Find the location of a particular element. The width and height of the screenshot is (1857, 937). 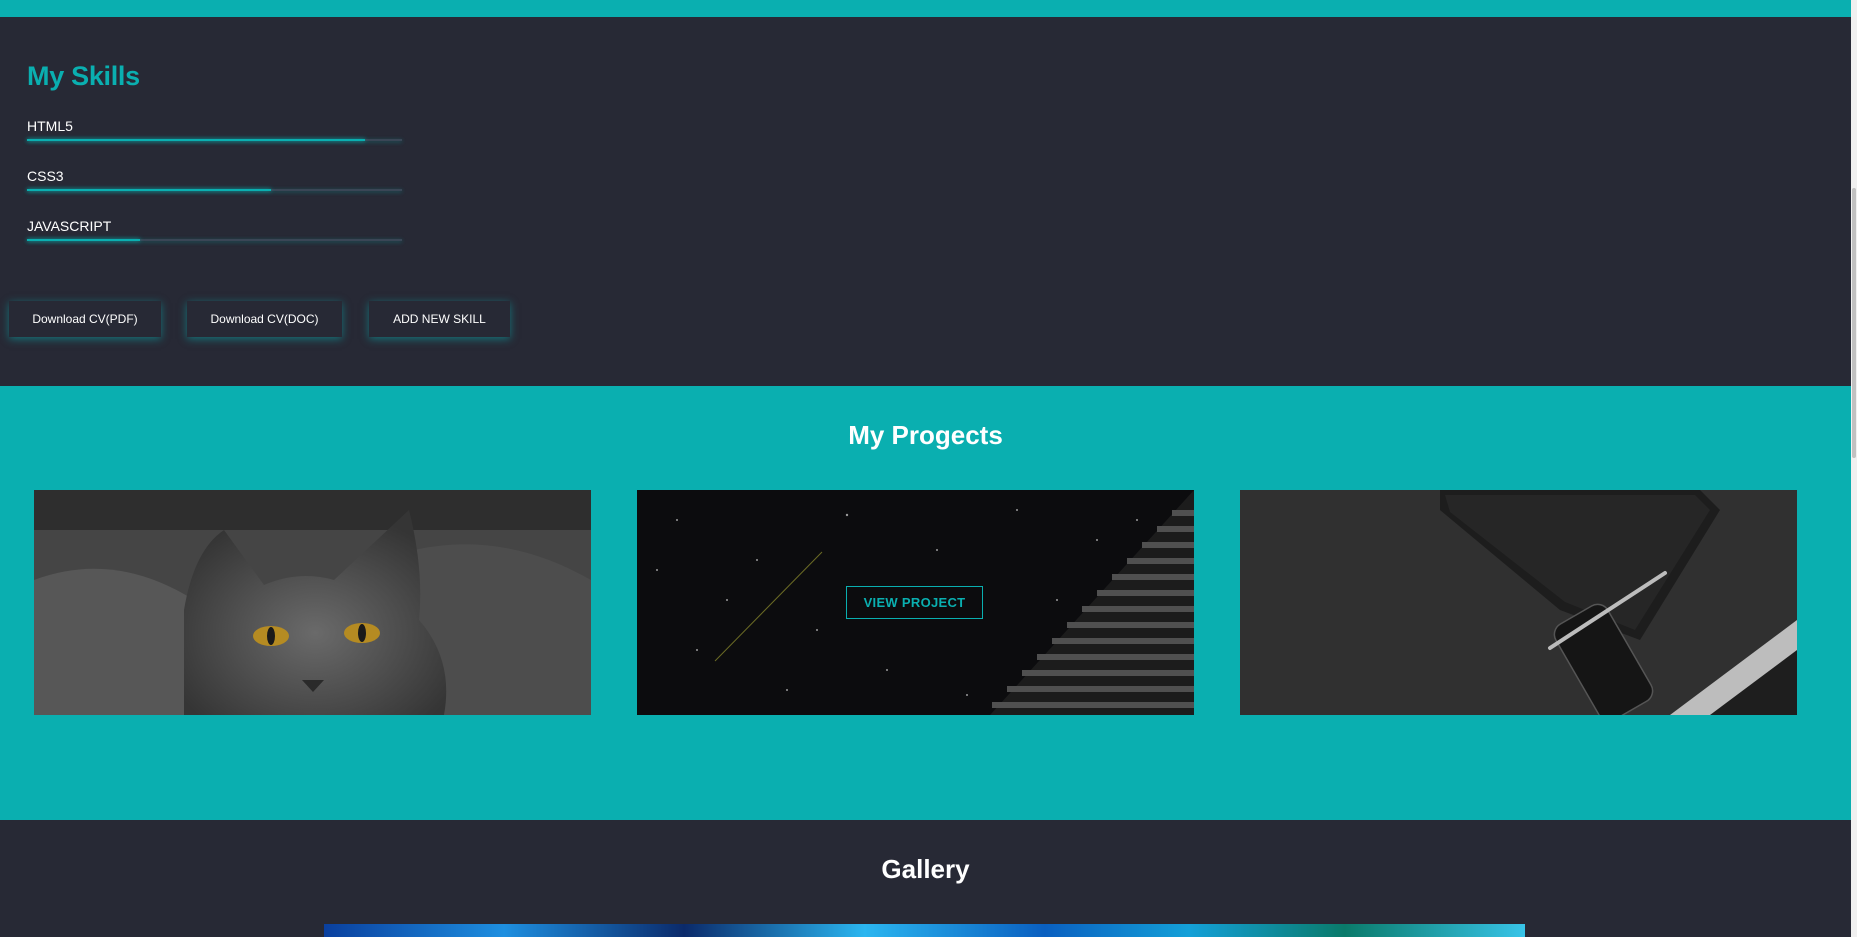

skill-css3: CSS3 is located at coordinates (214, 179).